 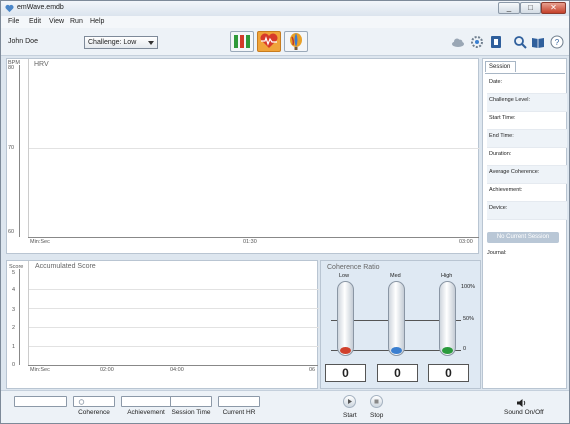 I want to click on search-icon, so click(x=520, y=42).